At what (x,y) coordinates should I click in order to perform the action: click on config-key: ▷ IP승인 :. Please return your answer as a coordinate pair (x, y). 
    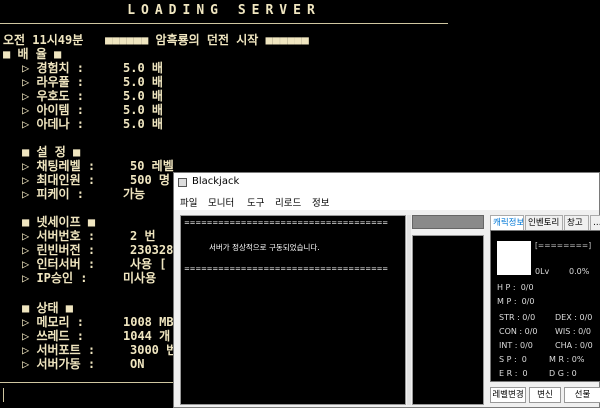
    Looking at the image, I should click on (55, 278).